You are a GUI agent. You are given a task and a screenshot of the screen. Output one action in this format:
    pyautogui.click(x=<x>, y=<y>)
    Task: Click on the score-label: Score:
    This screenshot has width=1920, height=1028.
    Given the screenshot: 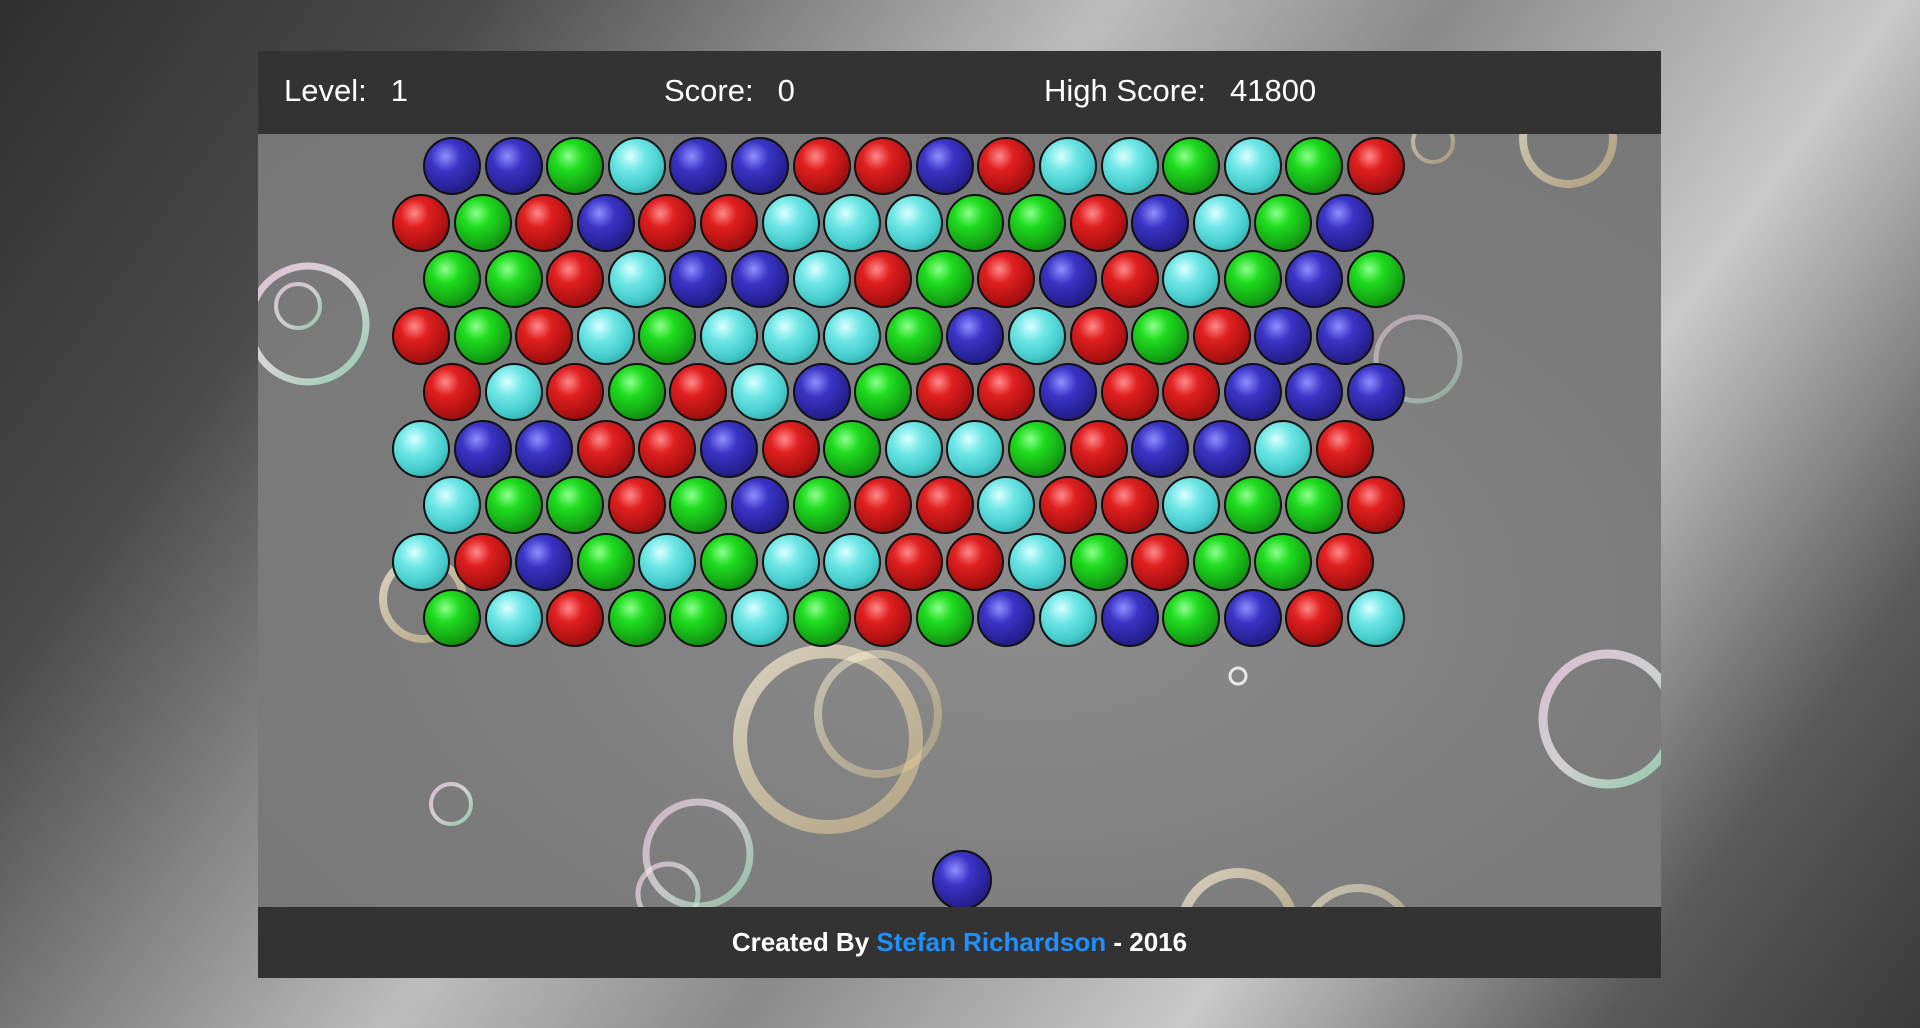 What is the action you would take?
    pyautogui.click(x=709, y=90)
    